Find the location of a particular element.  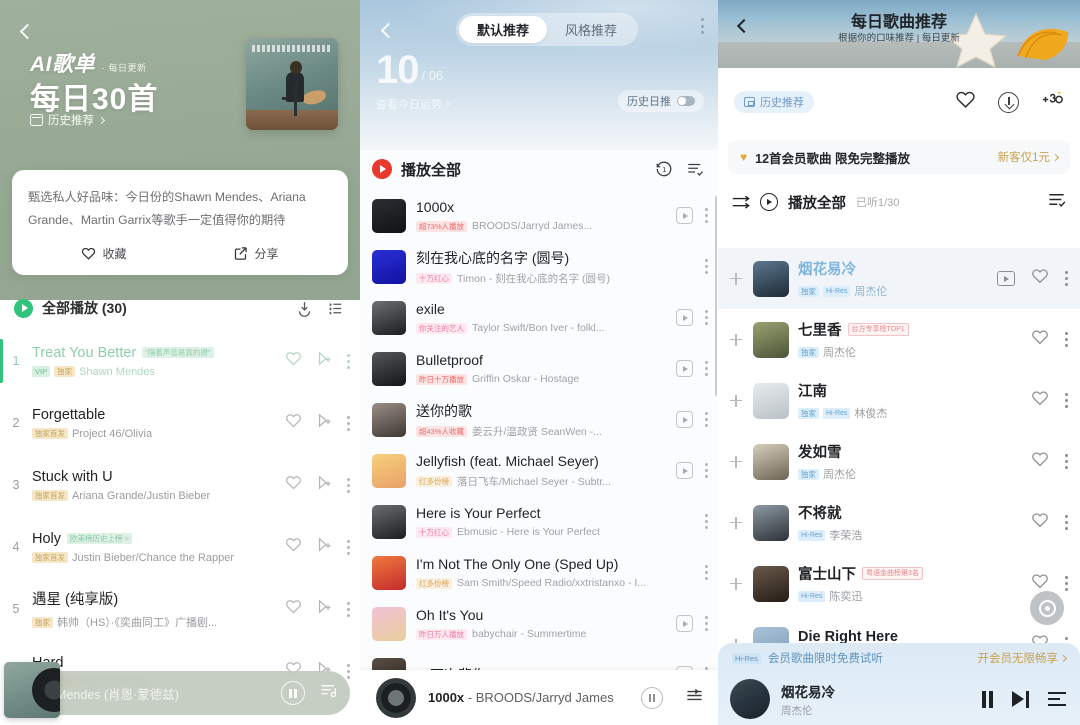

trial-banner: Hi-Res 会员歌曲限时免费试听 开会员无限畅享 is located at coordinates (899, 658).